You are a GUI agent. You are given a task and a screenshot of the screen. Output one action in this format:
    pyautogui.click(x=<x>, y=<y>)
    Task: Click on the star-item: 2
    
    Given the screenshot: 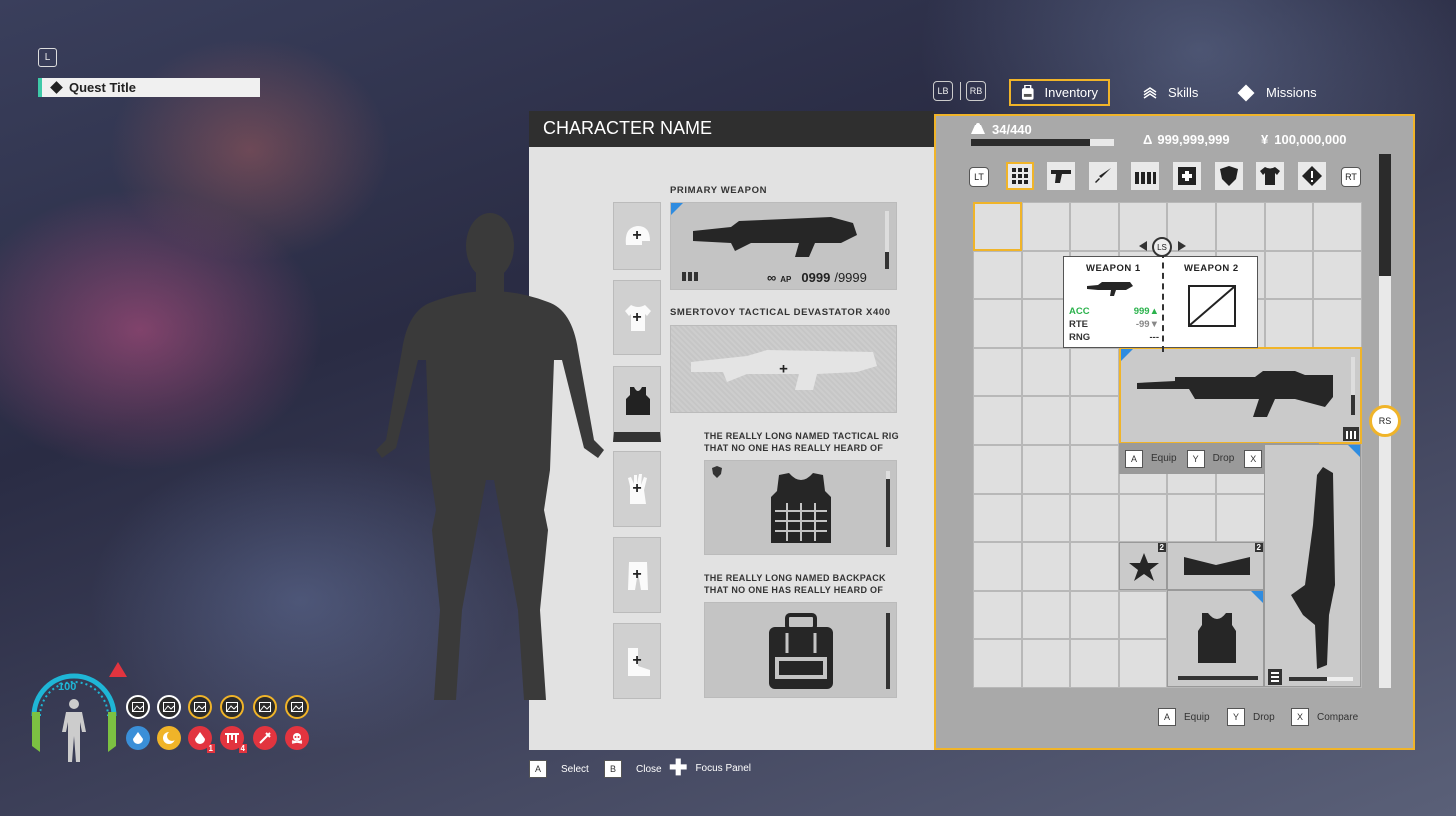 What is the action you would take?
    pyautogui.click(x=1143, y=566)
    